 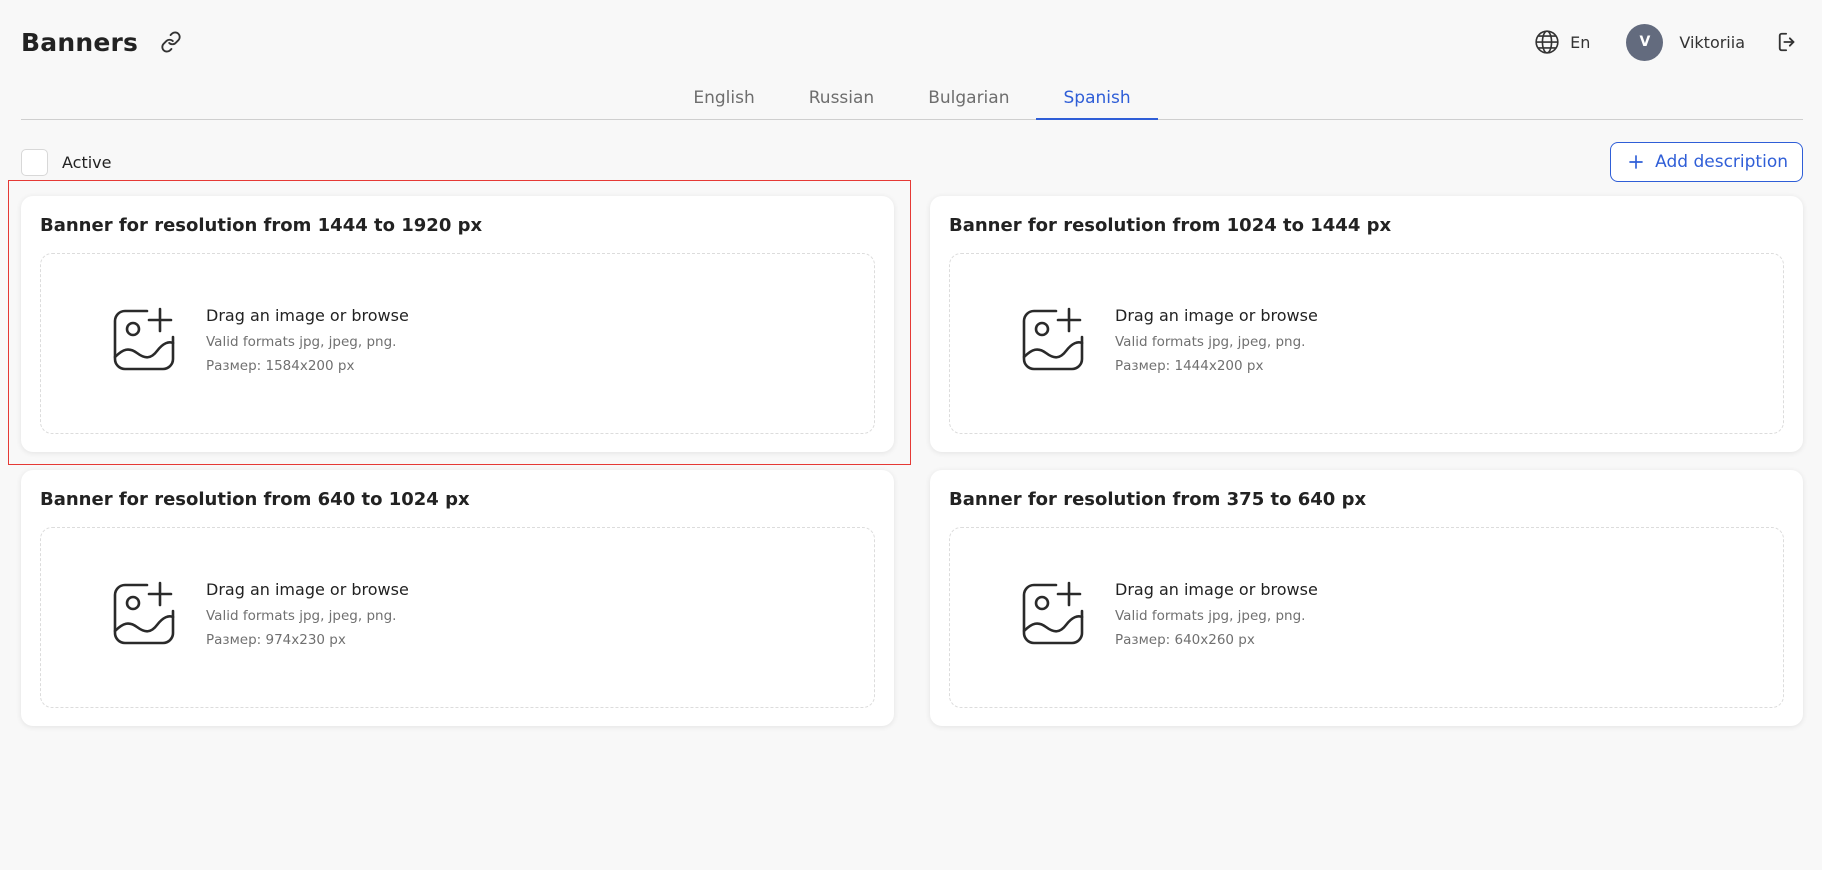 I want to click on language-tabs: English Russian Bulgarian Spanish, so click(x=912, y=101).